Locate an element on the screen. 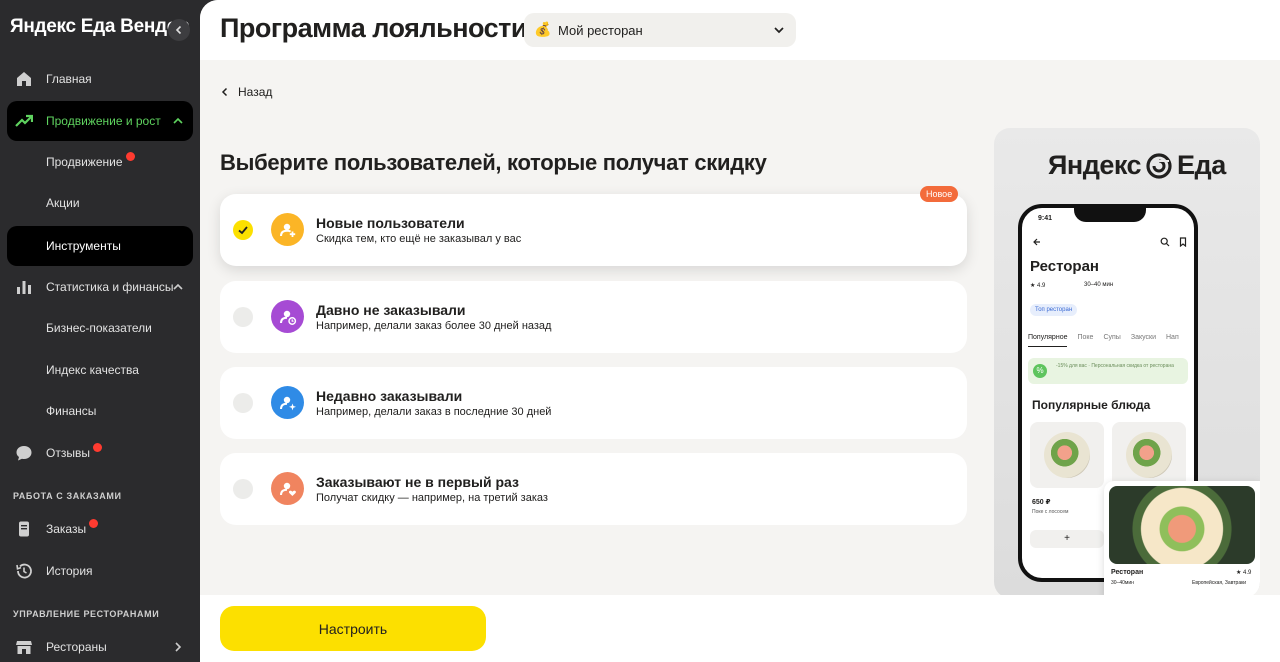 The height and width of the screenshot is (662, 1280). sidebar-item-label: Главная is located at coordinates (69, 79).